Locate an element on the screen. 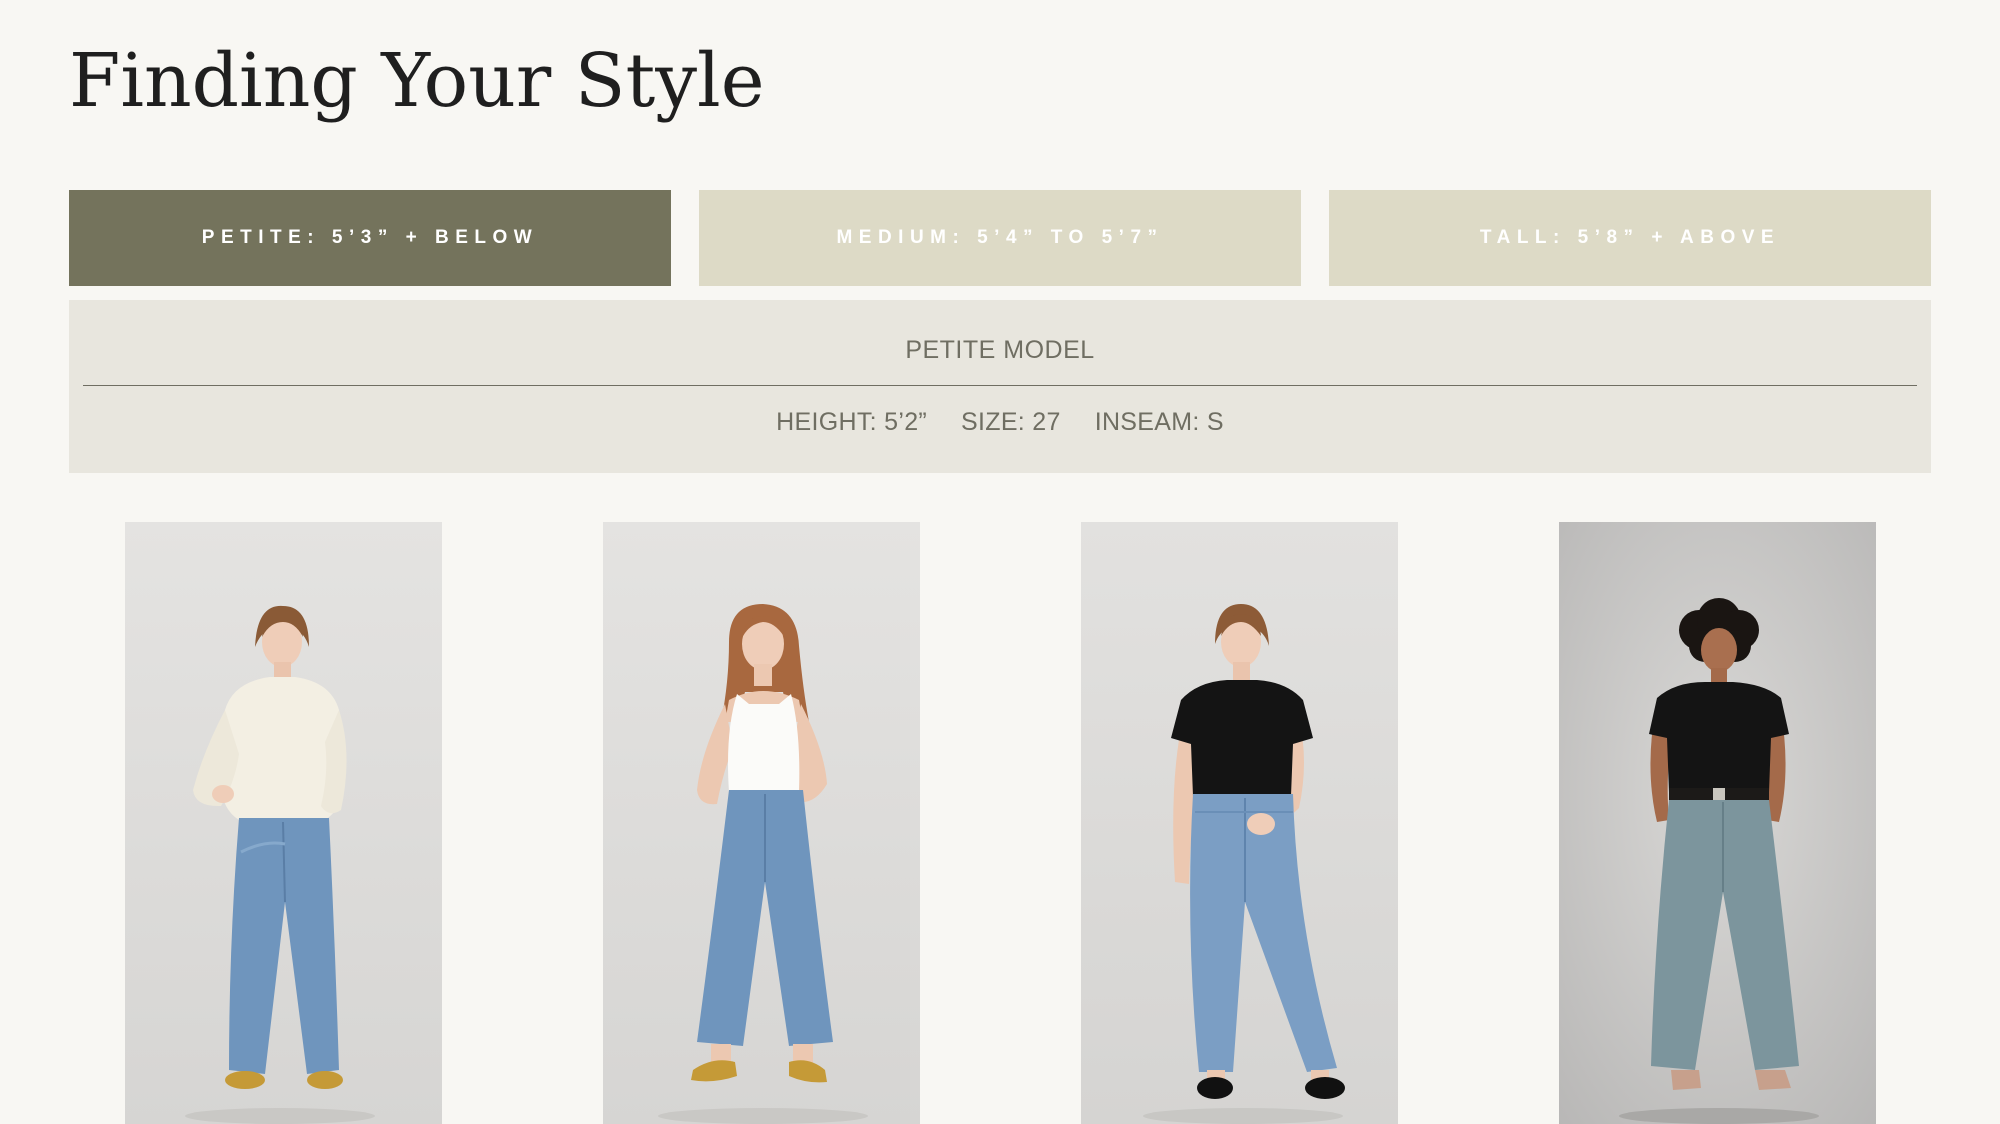 This screenshot has width=2000, height=1124. page-title: Finding Your Style is located at coordinates (417, 81).